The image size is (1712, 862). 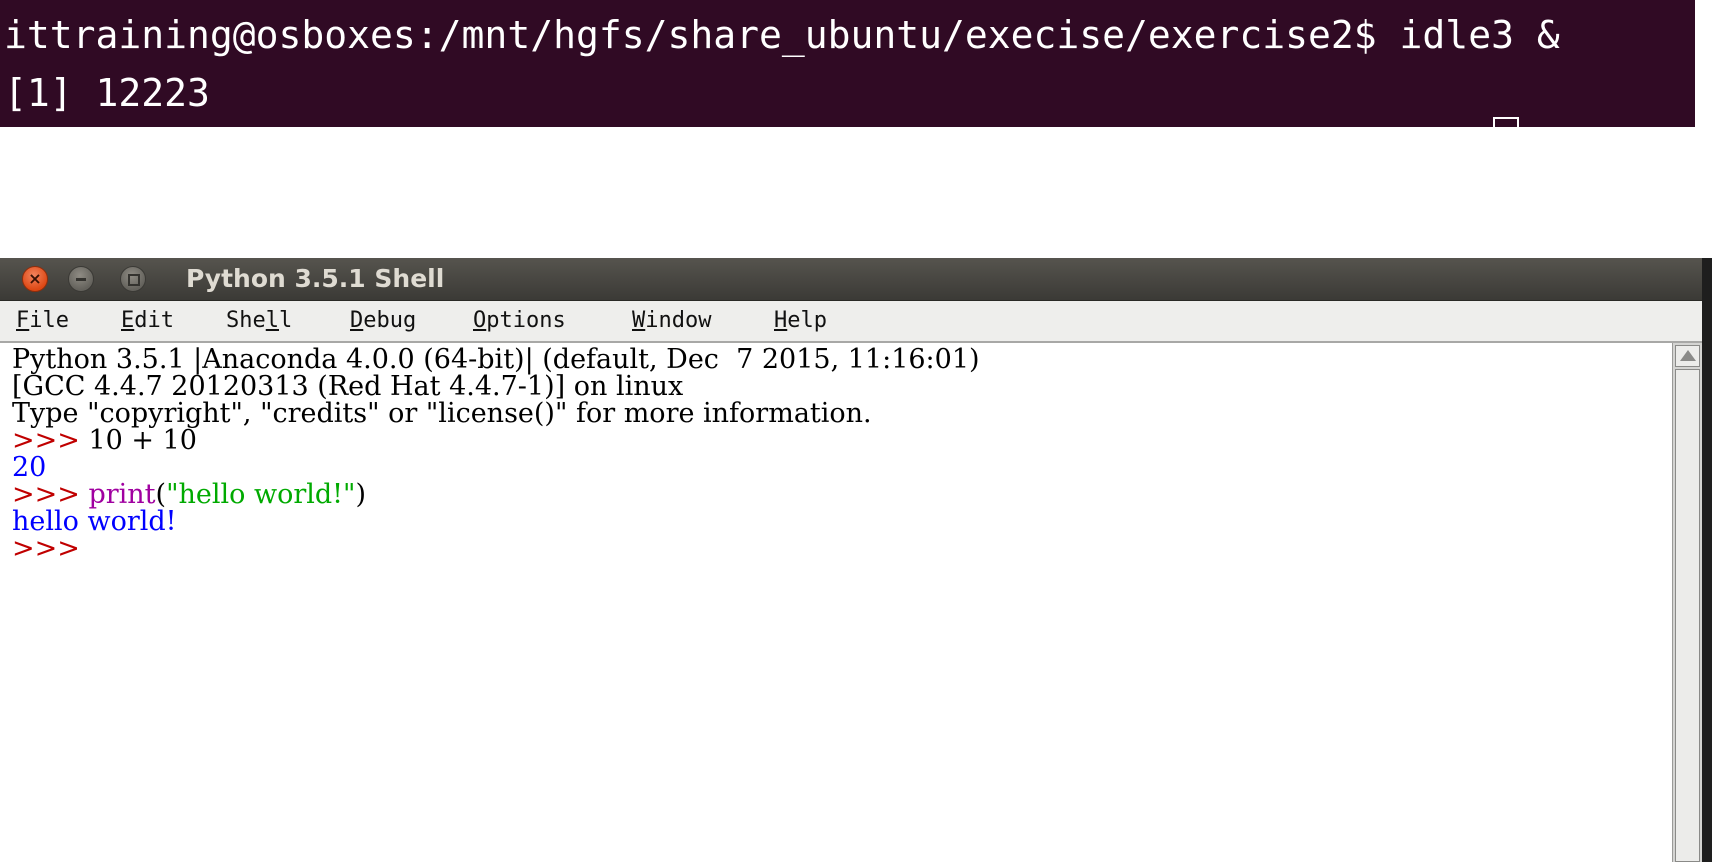 What do you see at coordinates (480, 320) in the screenshot?
I see `menu-options-accel: O` at bounding box center [480, 320].